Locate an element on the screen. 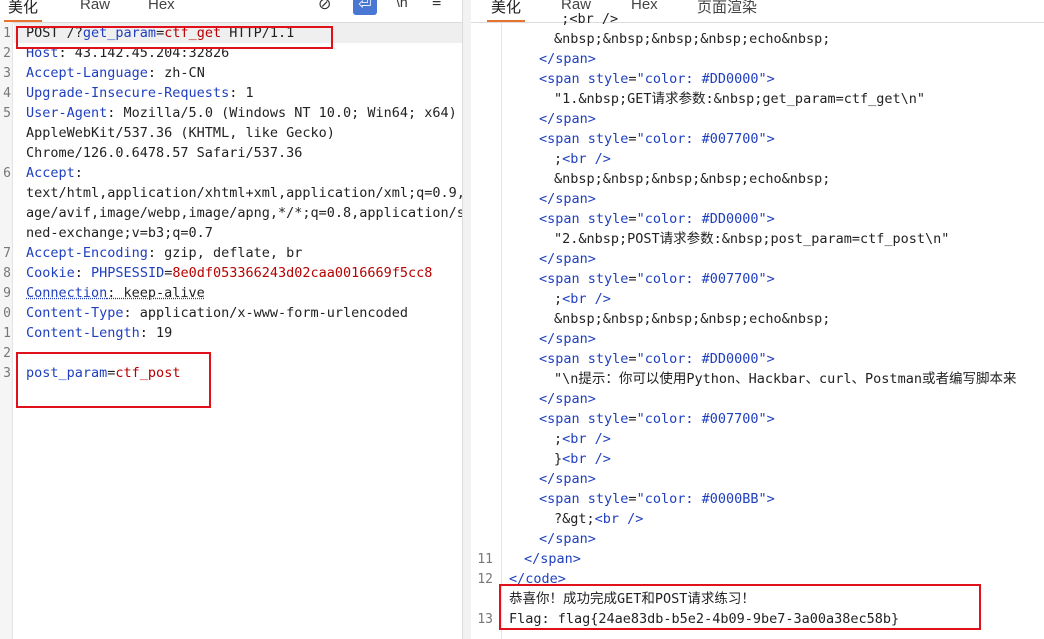 The image size is (1044, 639). response-line: <span style="color: #0000BB"> is located at coordinates (657, 499).